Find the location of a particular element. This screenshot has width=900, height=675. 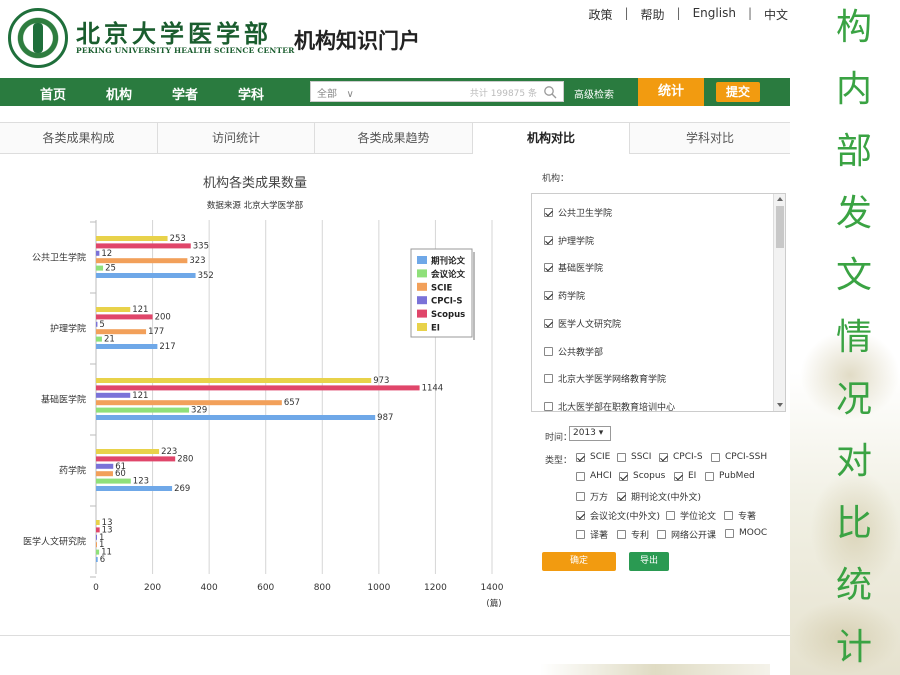

institution-list-scrollbar is located at coordinates (779, 302).